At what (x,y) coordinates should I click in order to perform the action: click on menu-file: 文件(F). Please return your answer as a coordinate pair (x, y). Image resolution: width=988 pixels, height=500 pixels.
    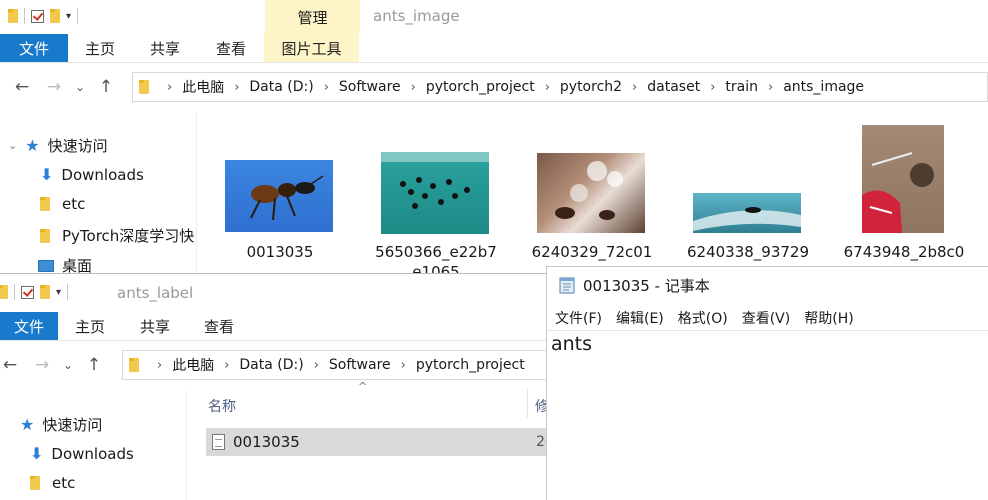
    Looking at the image, I should click on (578, 318).